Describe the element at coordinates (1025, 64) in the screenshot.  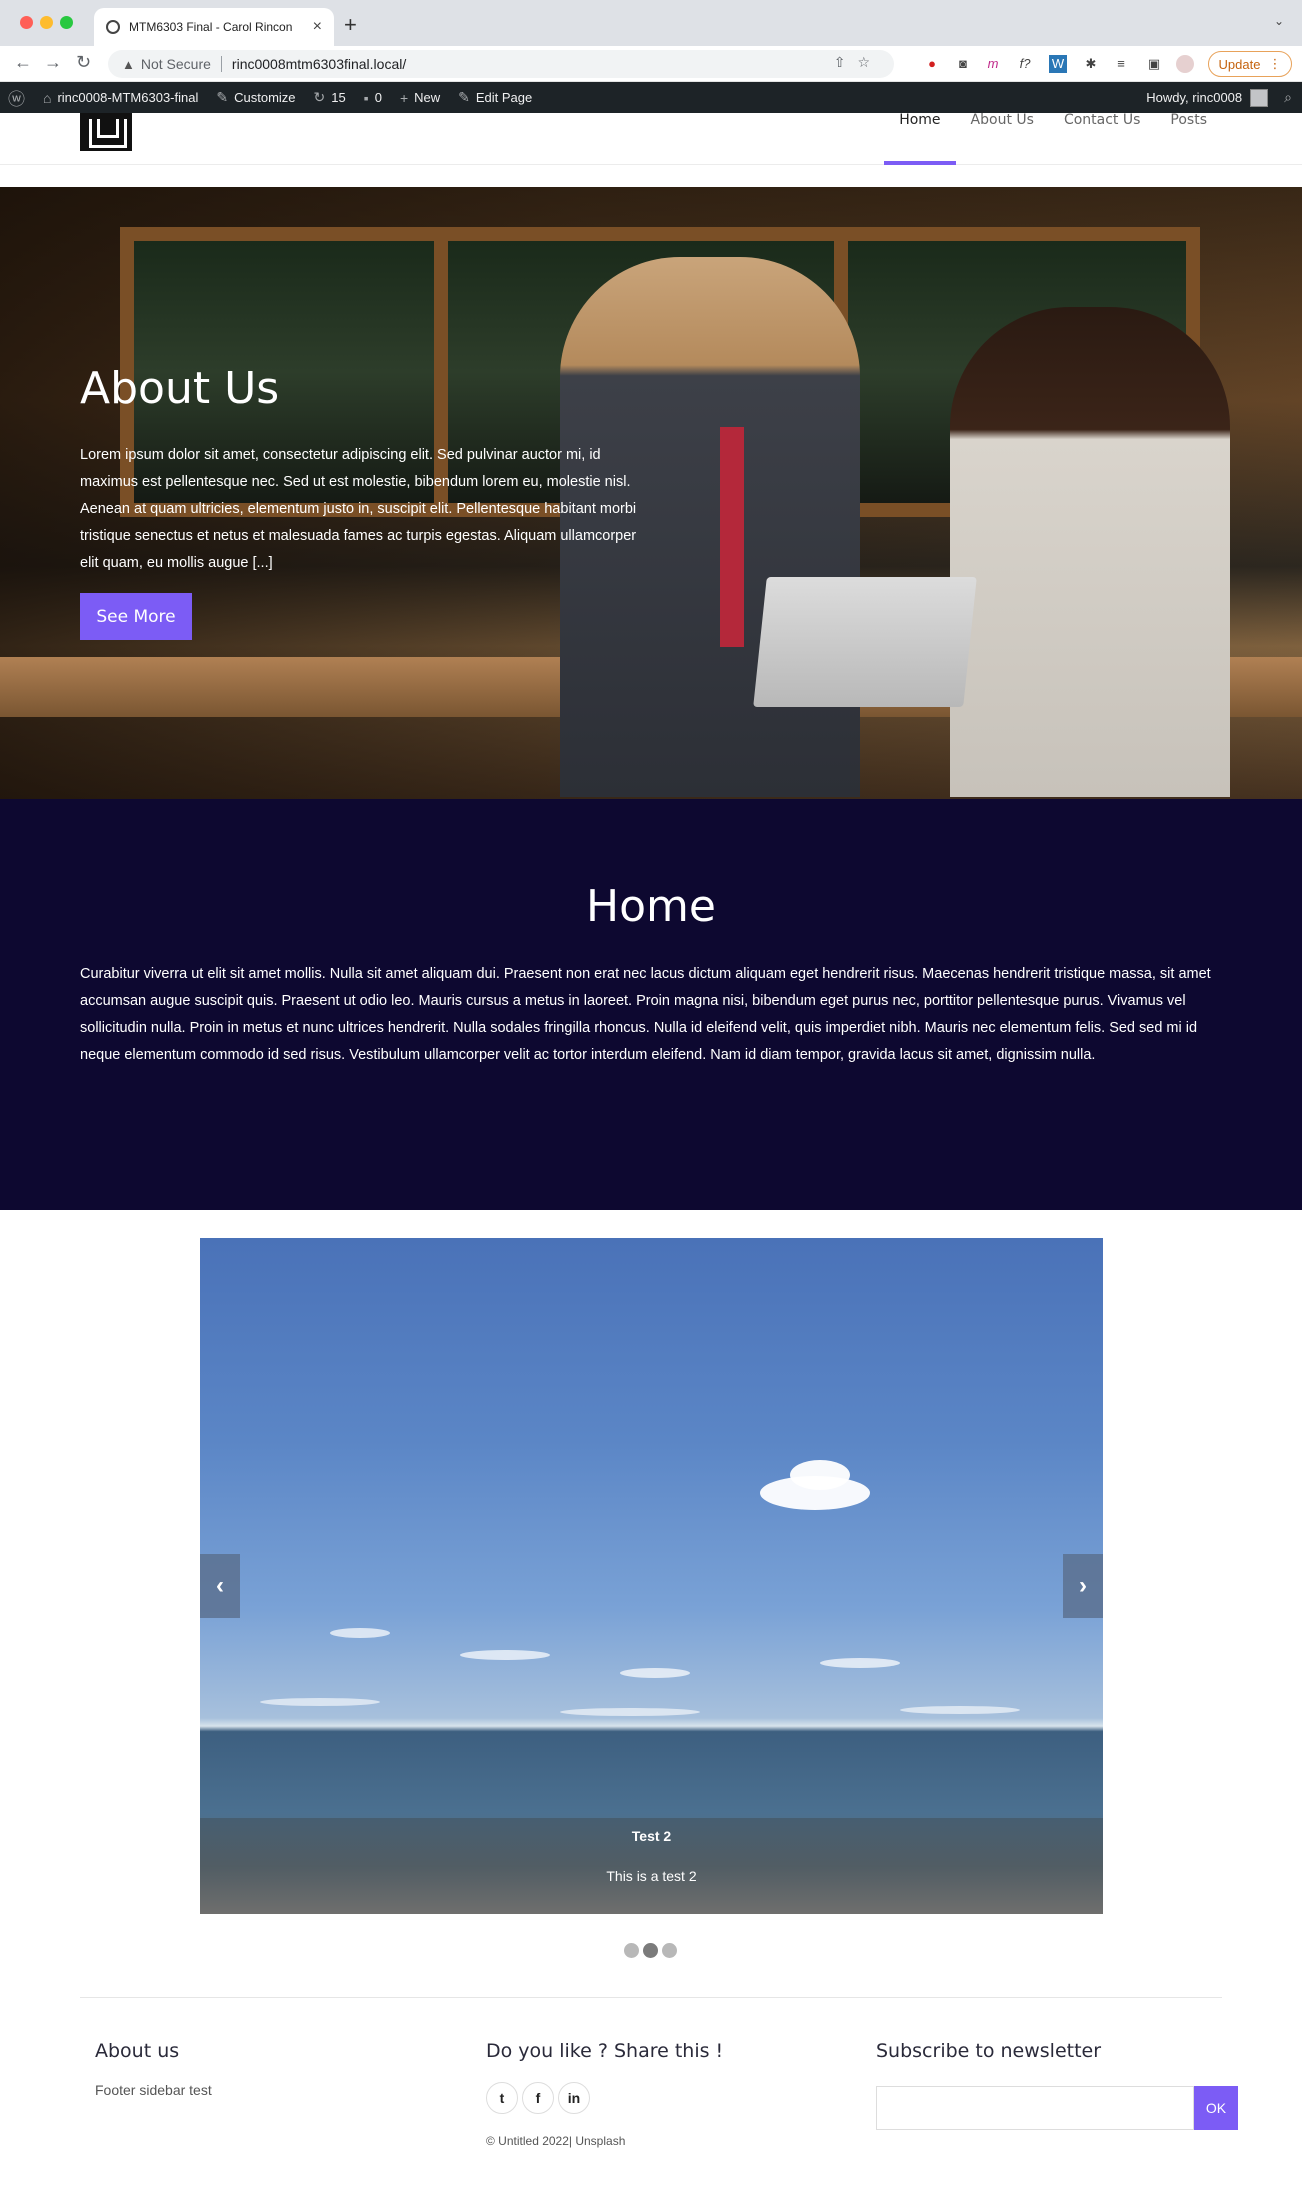
I see `font-extension-icon: f?` at that location.